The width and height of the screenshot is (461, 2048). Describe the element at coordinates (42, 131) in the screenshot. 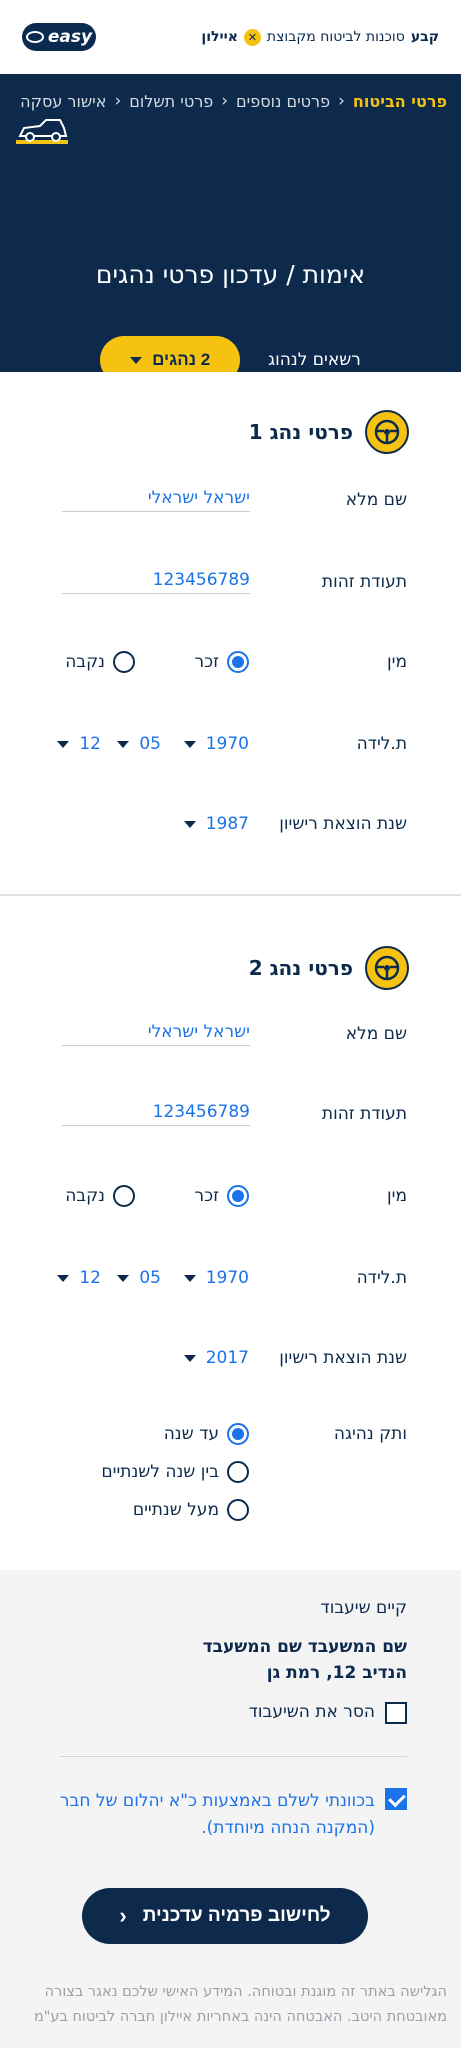

I see `car-icon` at that location.